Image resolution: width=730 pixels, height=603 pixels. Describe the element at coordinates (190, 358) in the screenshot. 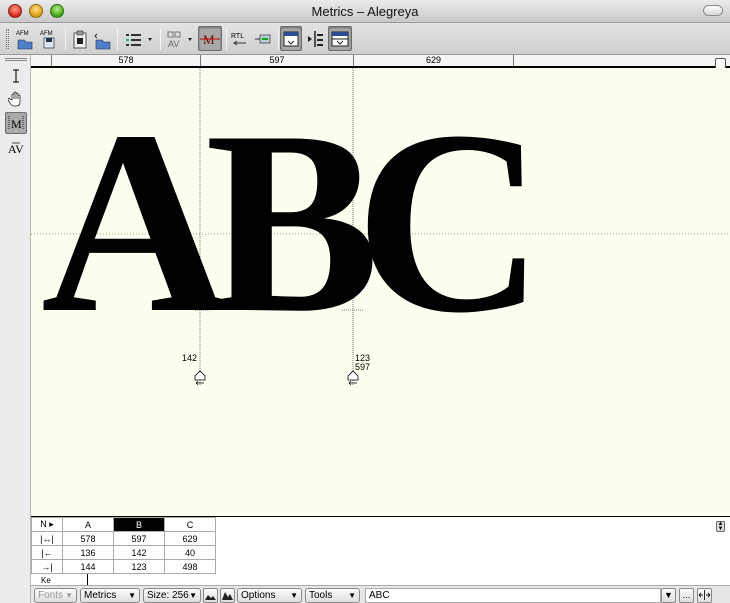

I see `left-bearing-label-b: 142` at that location.